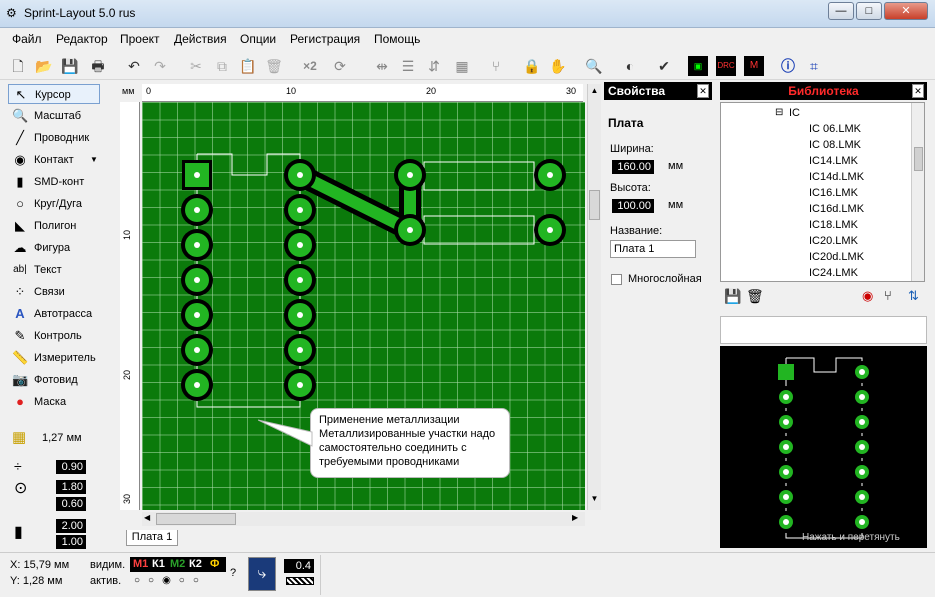 The height and width of the screenshot is (597, 935). Describe the element at coordinates (71, 467) in the screenshot. I see `track-width-field: 0.90` at that location.